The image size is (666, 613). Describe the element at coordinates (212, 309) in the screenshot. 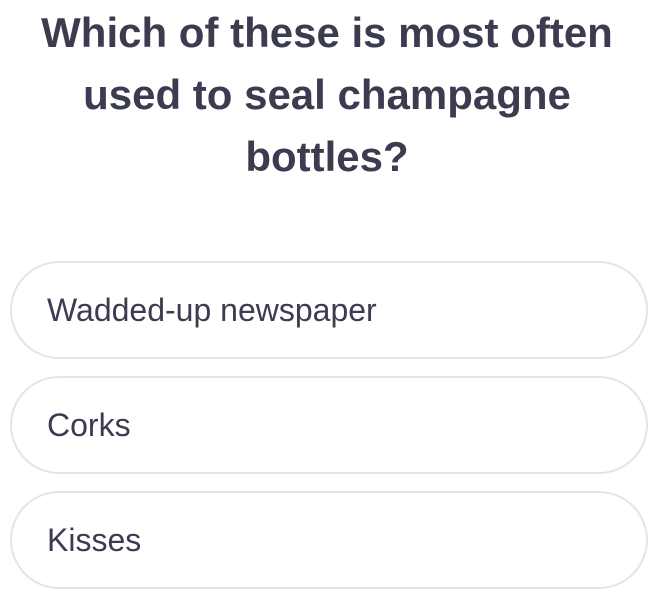

I see `answer-label: Wadded-up newspaper` at that location.